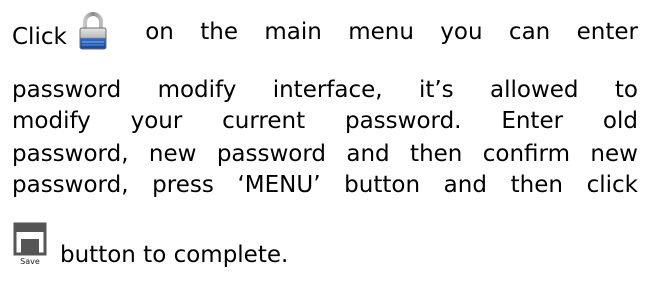  I want to click on line1-prefix: Click, so click(39, 37).